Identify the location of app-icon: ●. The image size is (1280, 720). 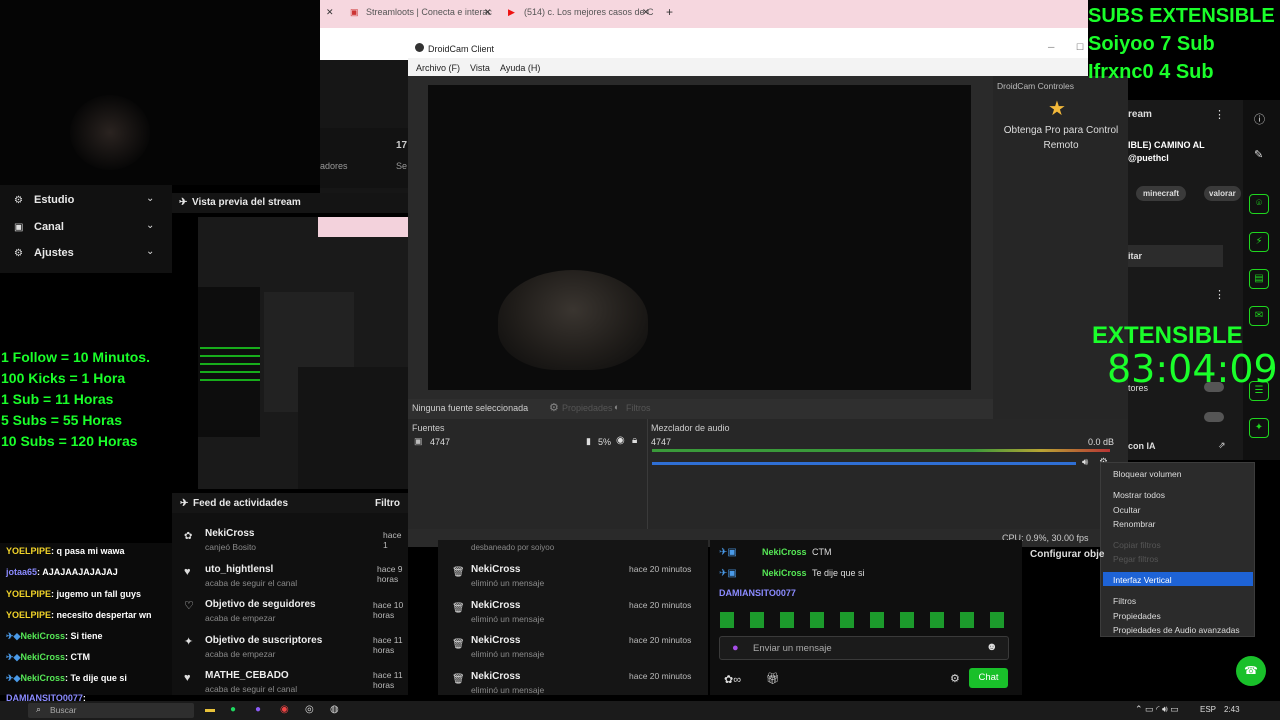
(258, 709).